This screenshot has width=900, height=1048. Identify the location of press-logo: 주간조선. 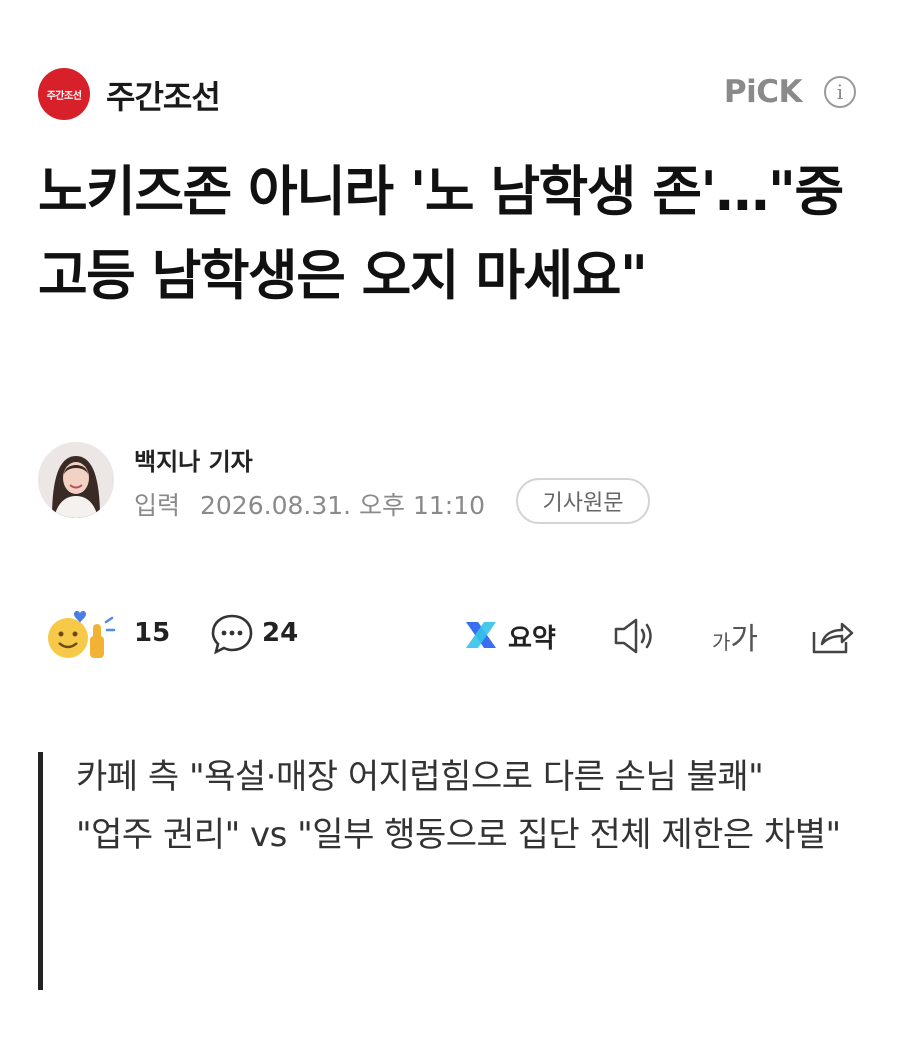
(64, 94).